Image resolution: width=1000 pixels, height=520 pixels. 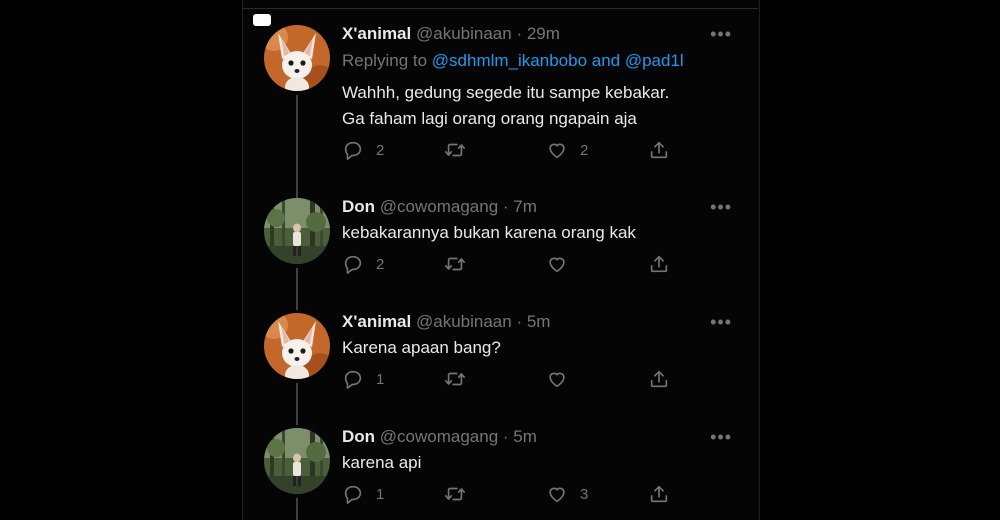 What do you see at coordinates (520, 206) in the screenshot?
I see `timestamp: · 7m` at bounding box center [520, 206].